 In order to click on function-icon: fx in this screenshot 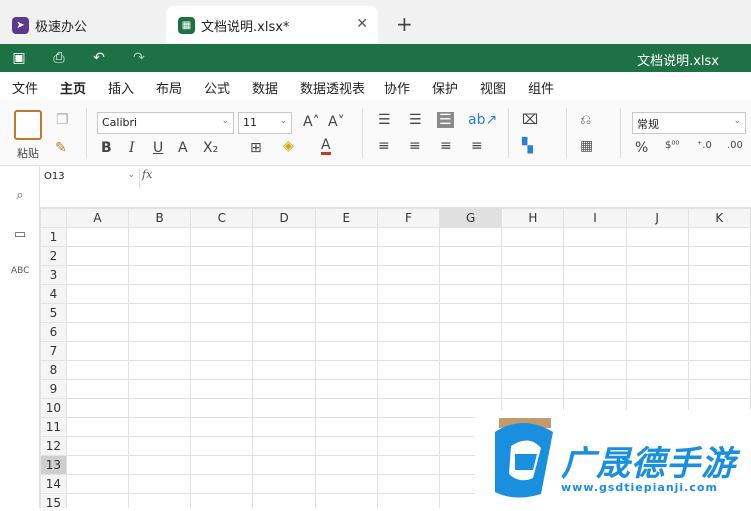, I will do `click(151, 177)`.